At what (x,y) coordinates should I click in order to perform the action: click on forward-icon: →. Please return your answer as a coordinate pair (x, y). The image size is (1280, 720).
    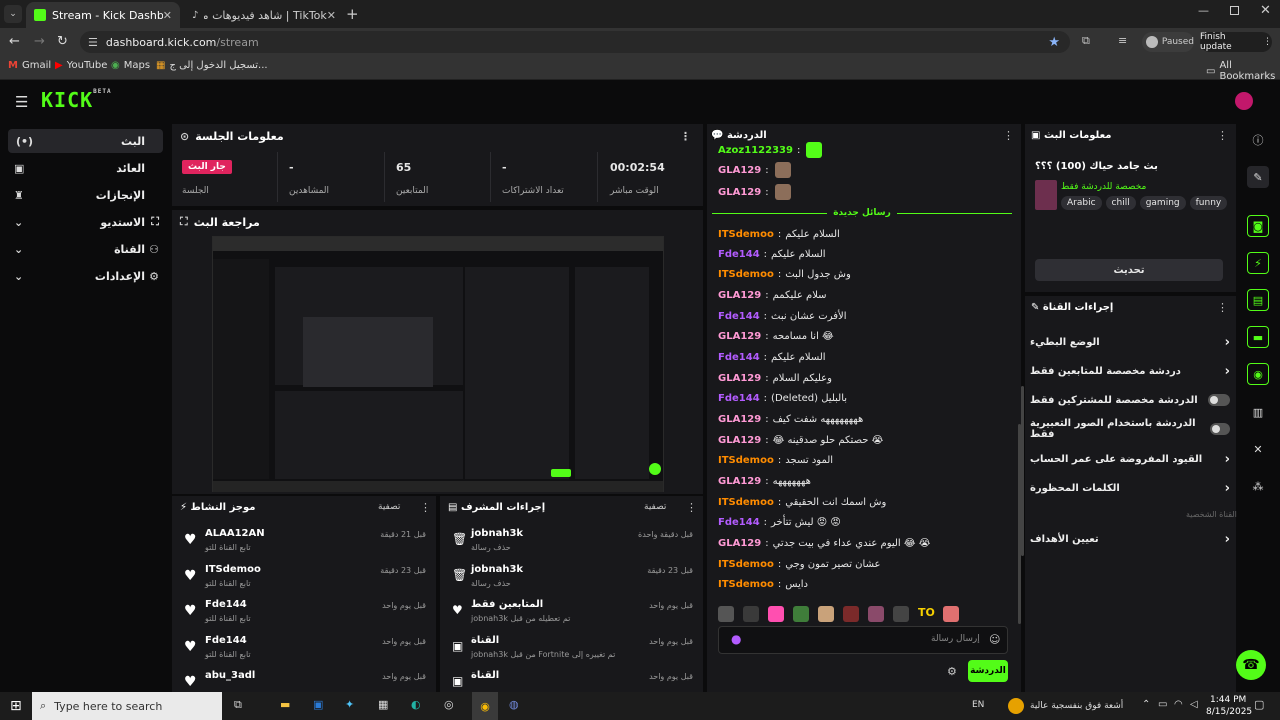
    Looking at the image, I should click on (39, 41).